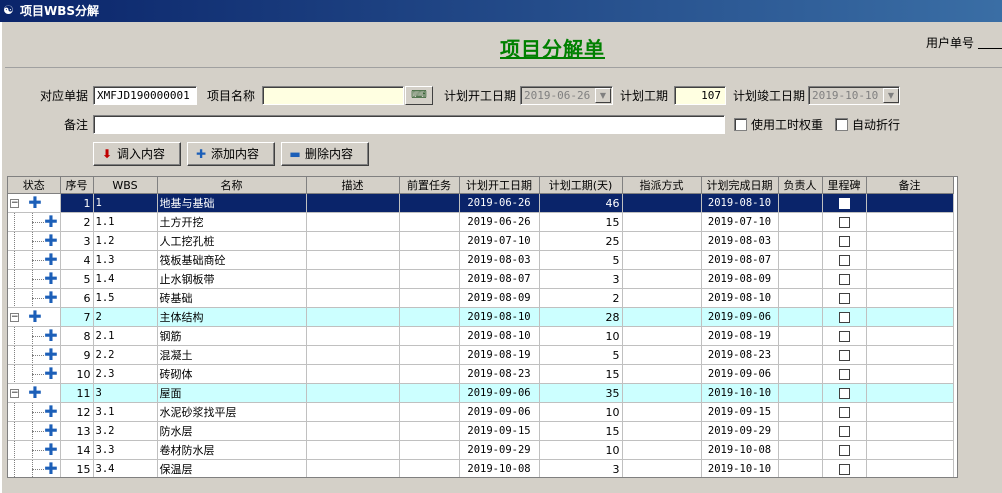 Image resolution: width=1002 pixels, height=493 pixels. Describe the element at coordinates (77, 412) in the screenshot. I see `seq-cell: 12` at that location.